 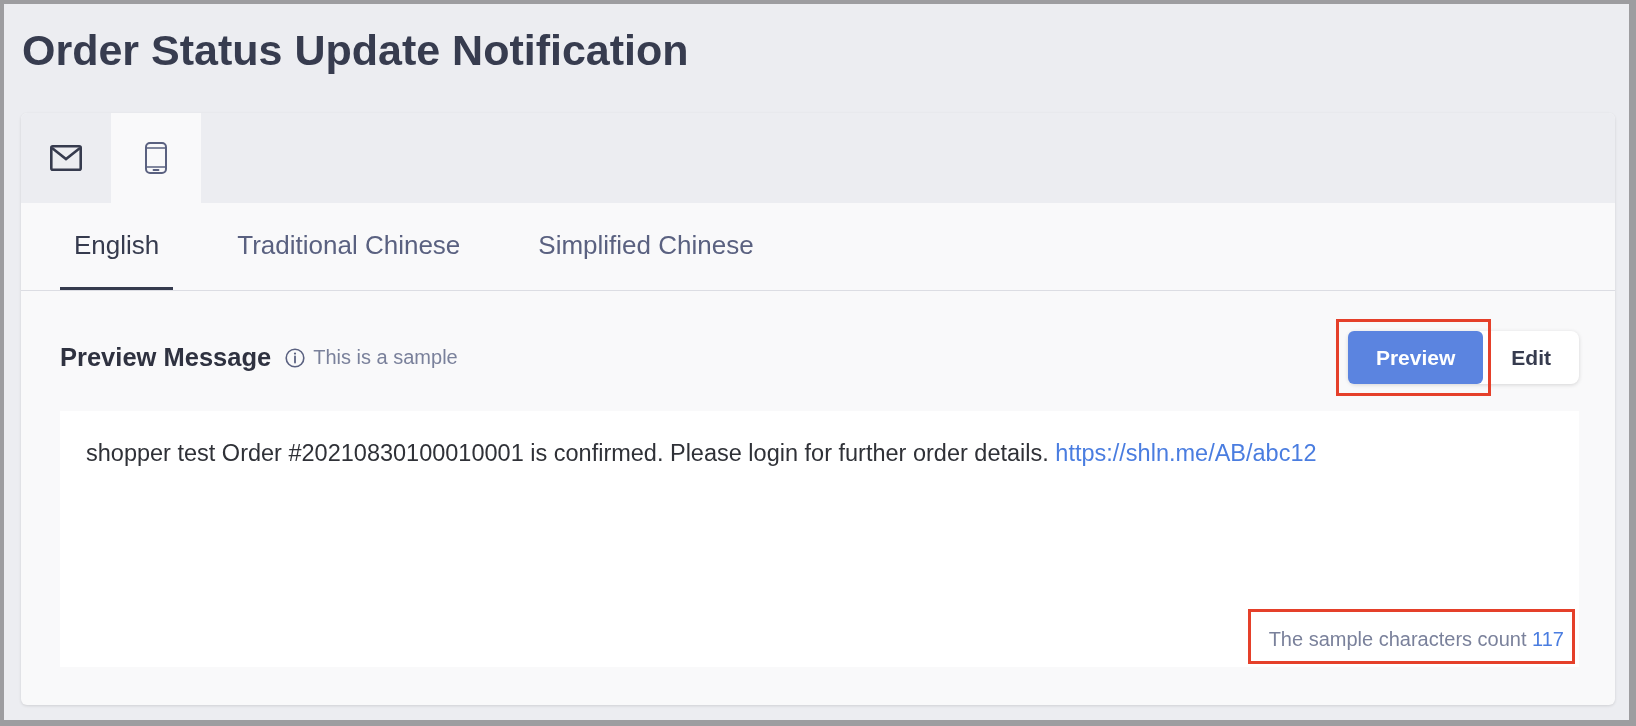 What do you see at coordinates (1415, 357) in the screenshot?
I see `mode-button: Preview` at bounding box center [1415, 357].